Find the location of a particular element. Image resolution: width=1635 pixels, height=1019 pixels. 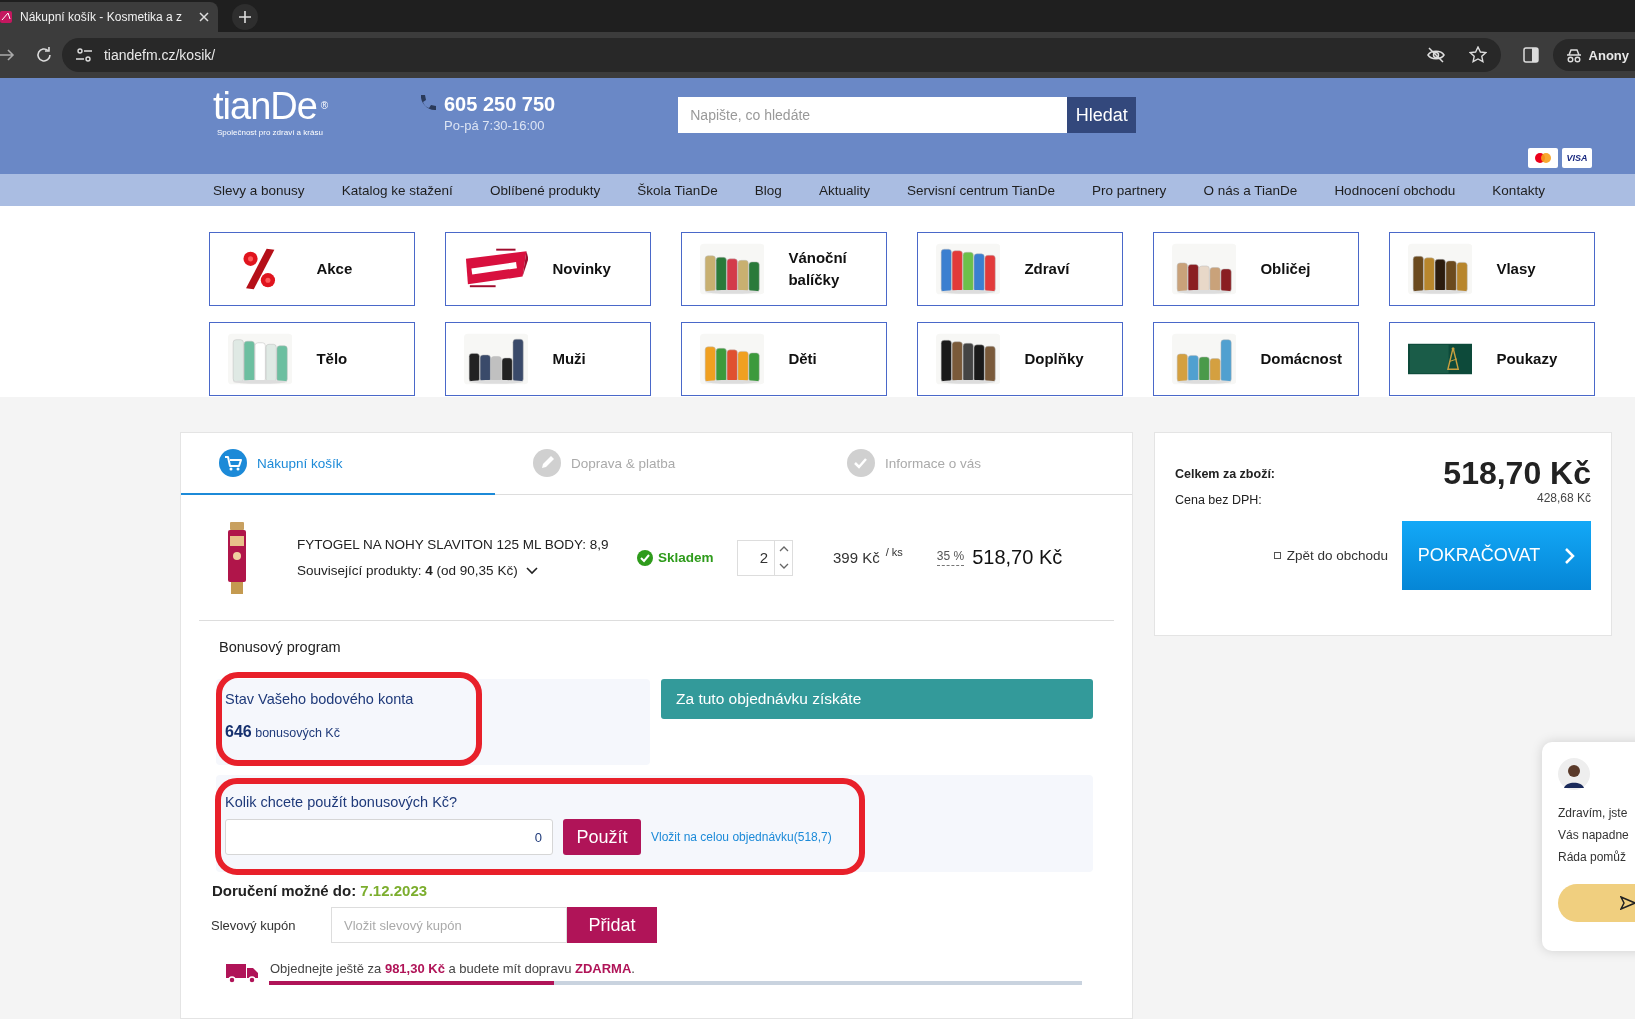

line-total: 518,70 Kč is located at coordinates (1017, 557).